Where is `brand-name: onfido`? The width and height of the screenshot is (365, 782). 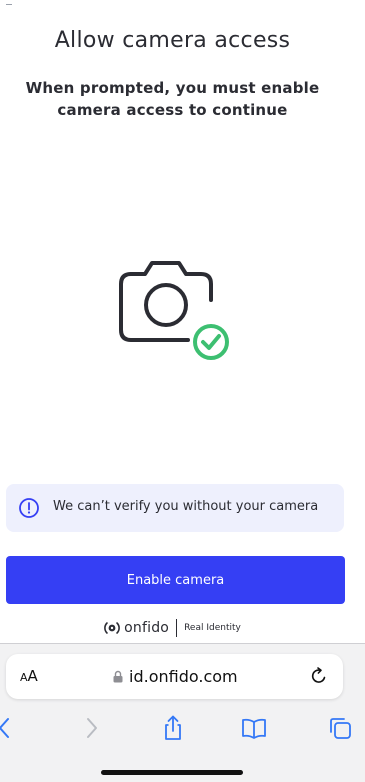
brand-name: onfido is located at coordinates (147, 628).